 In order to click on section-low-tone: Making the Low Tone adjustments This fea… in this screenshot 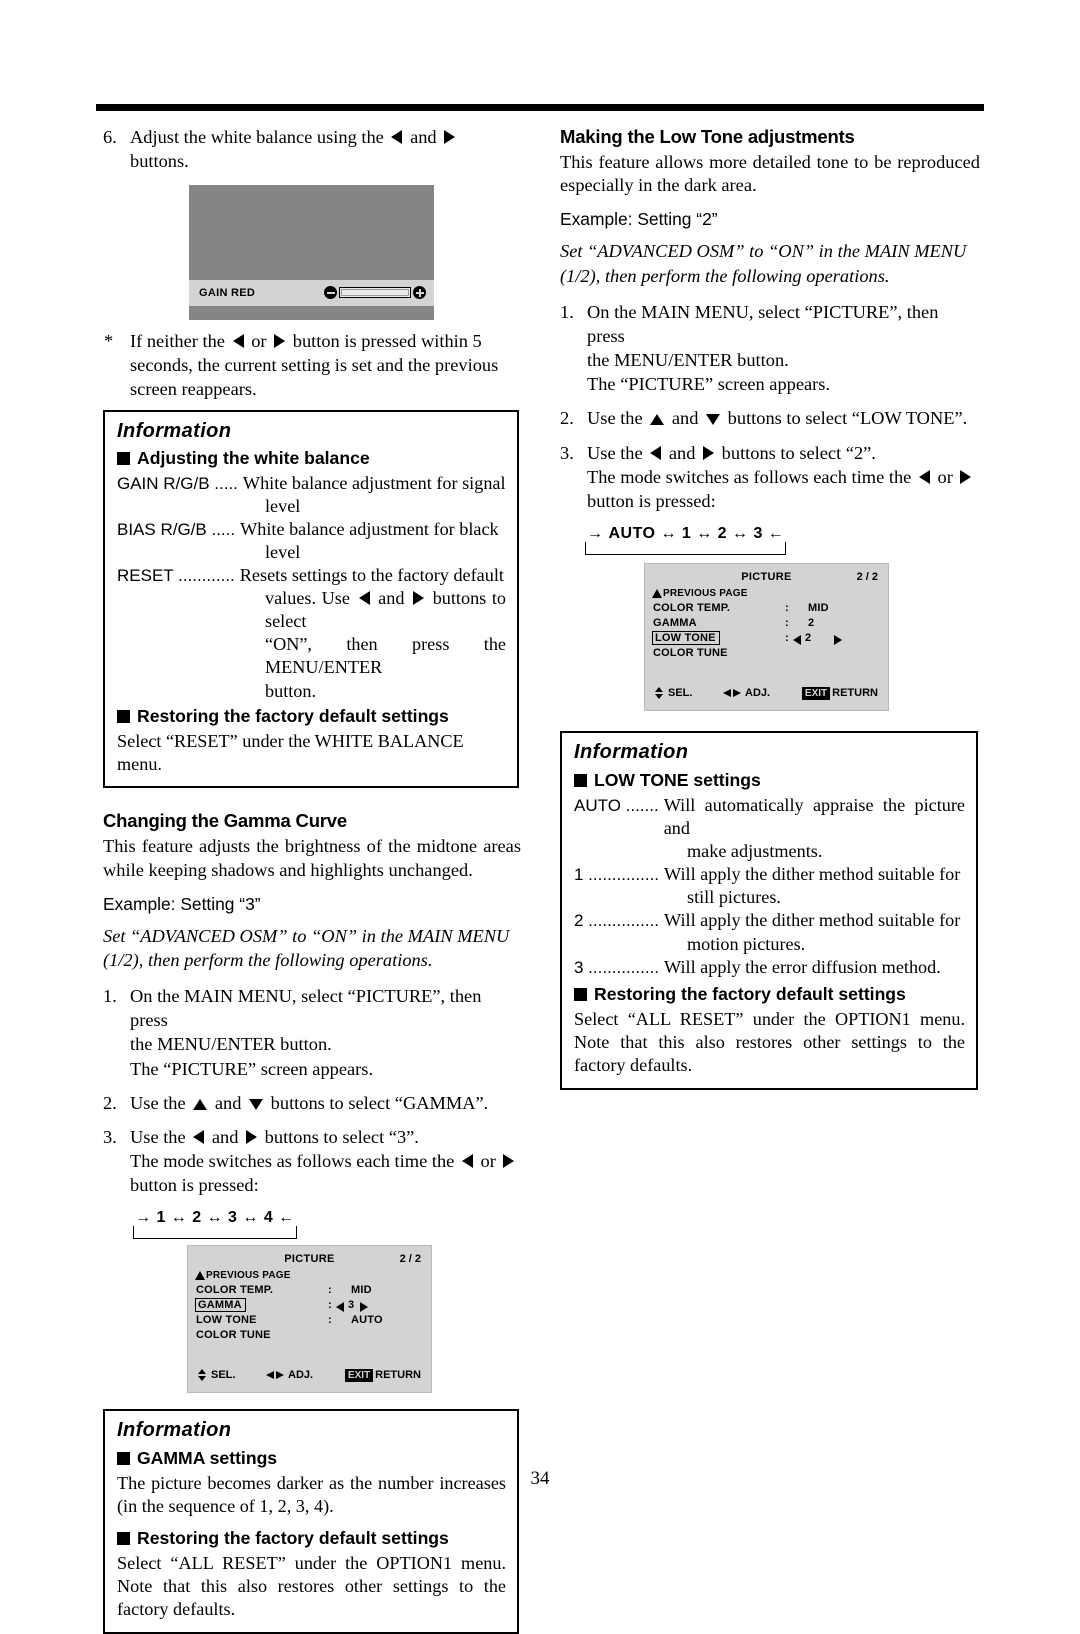, I will do `click(770, 340)`.